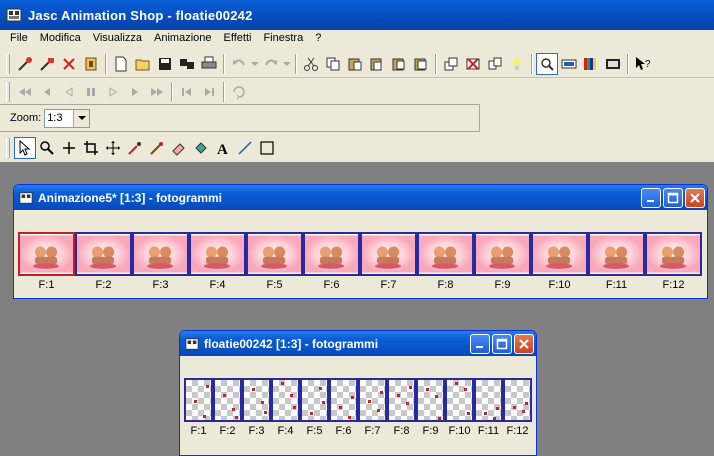 This screenshot has height=456, width=714. What do you see at coordinates (91, 148) in the screenshot?
I see `crop-icon` at bounding box center [91, 148].